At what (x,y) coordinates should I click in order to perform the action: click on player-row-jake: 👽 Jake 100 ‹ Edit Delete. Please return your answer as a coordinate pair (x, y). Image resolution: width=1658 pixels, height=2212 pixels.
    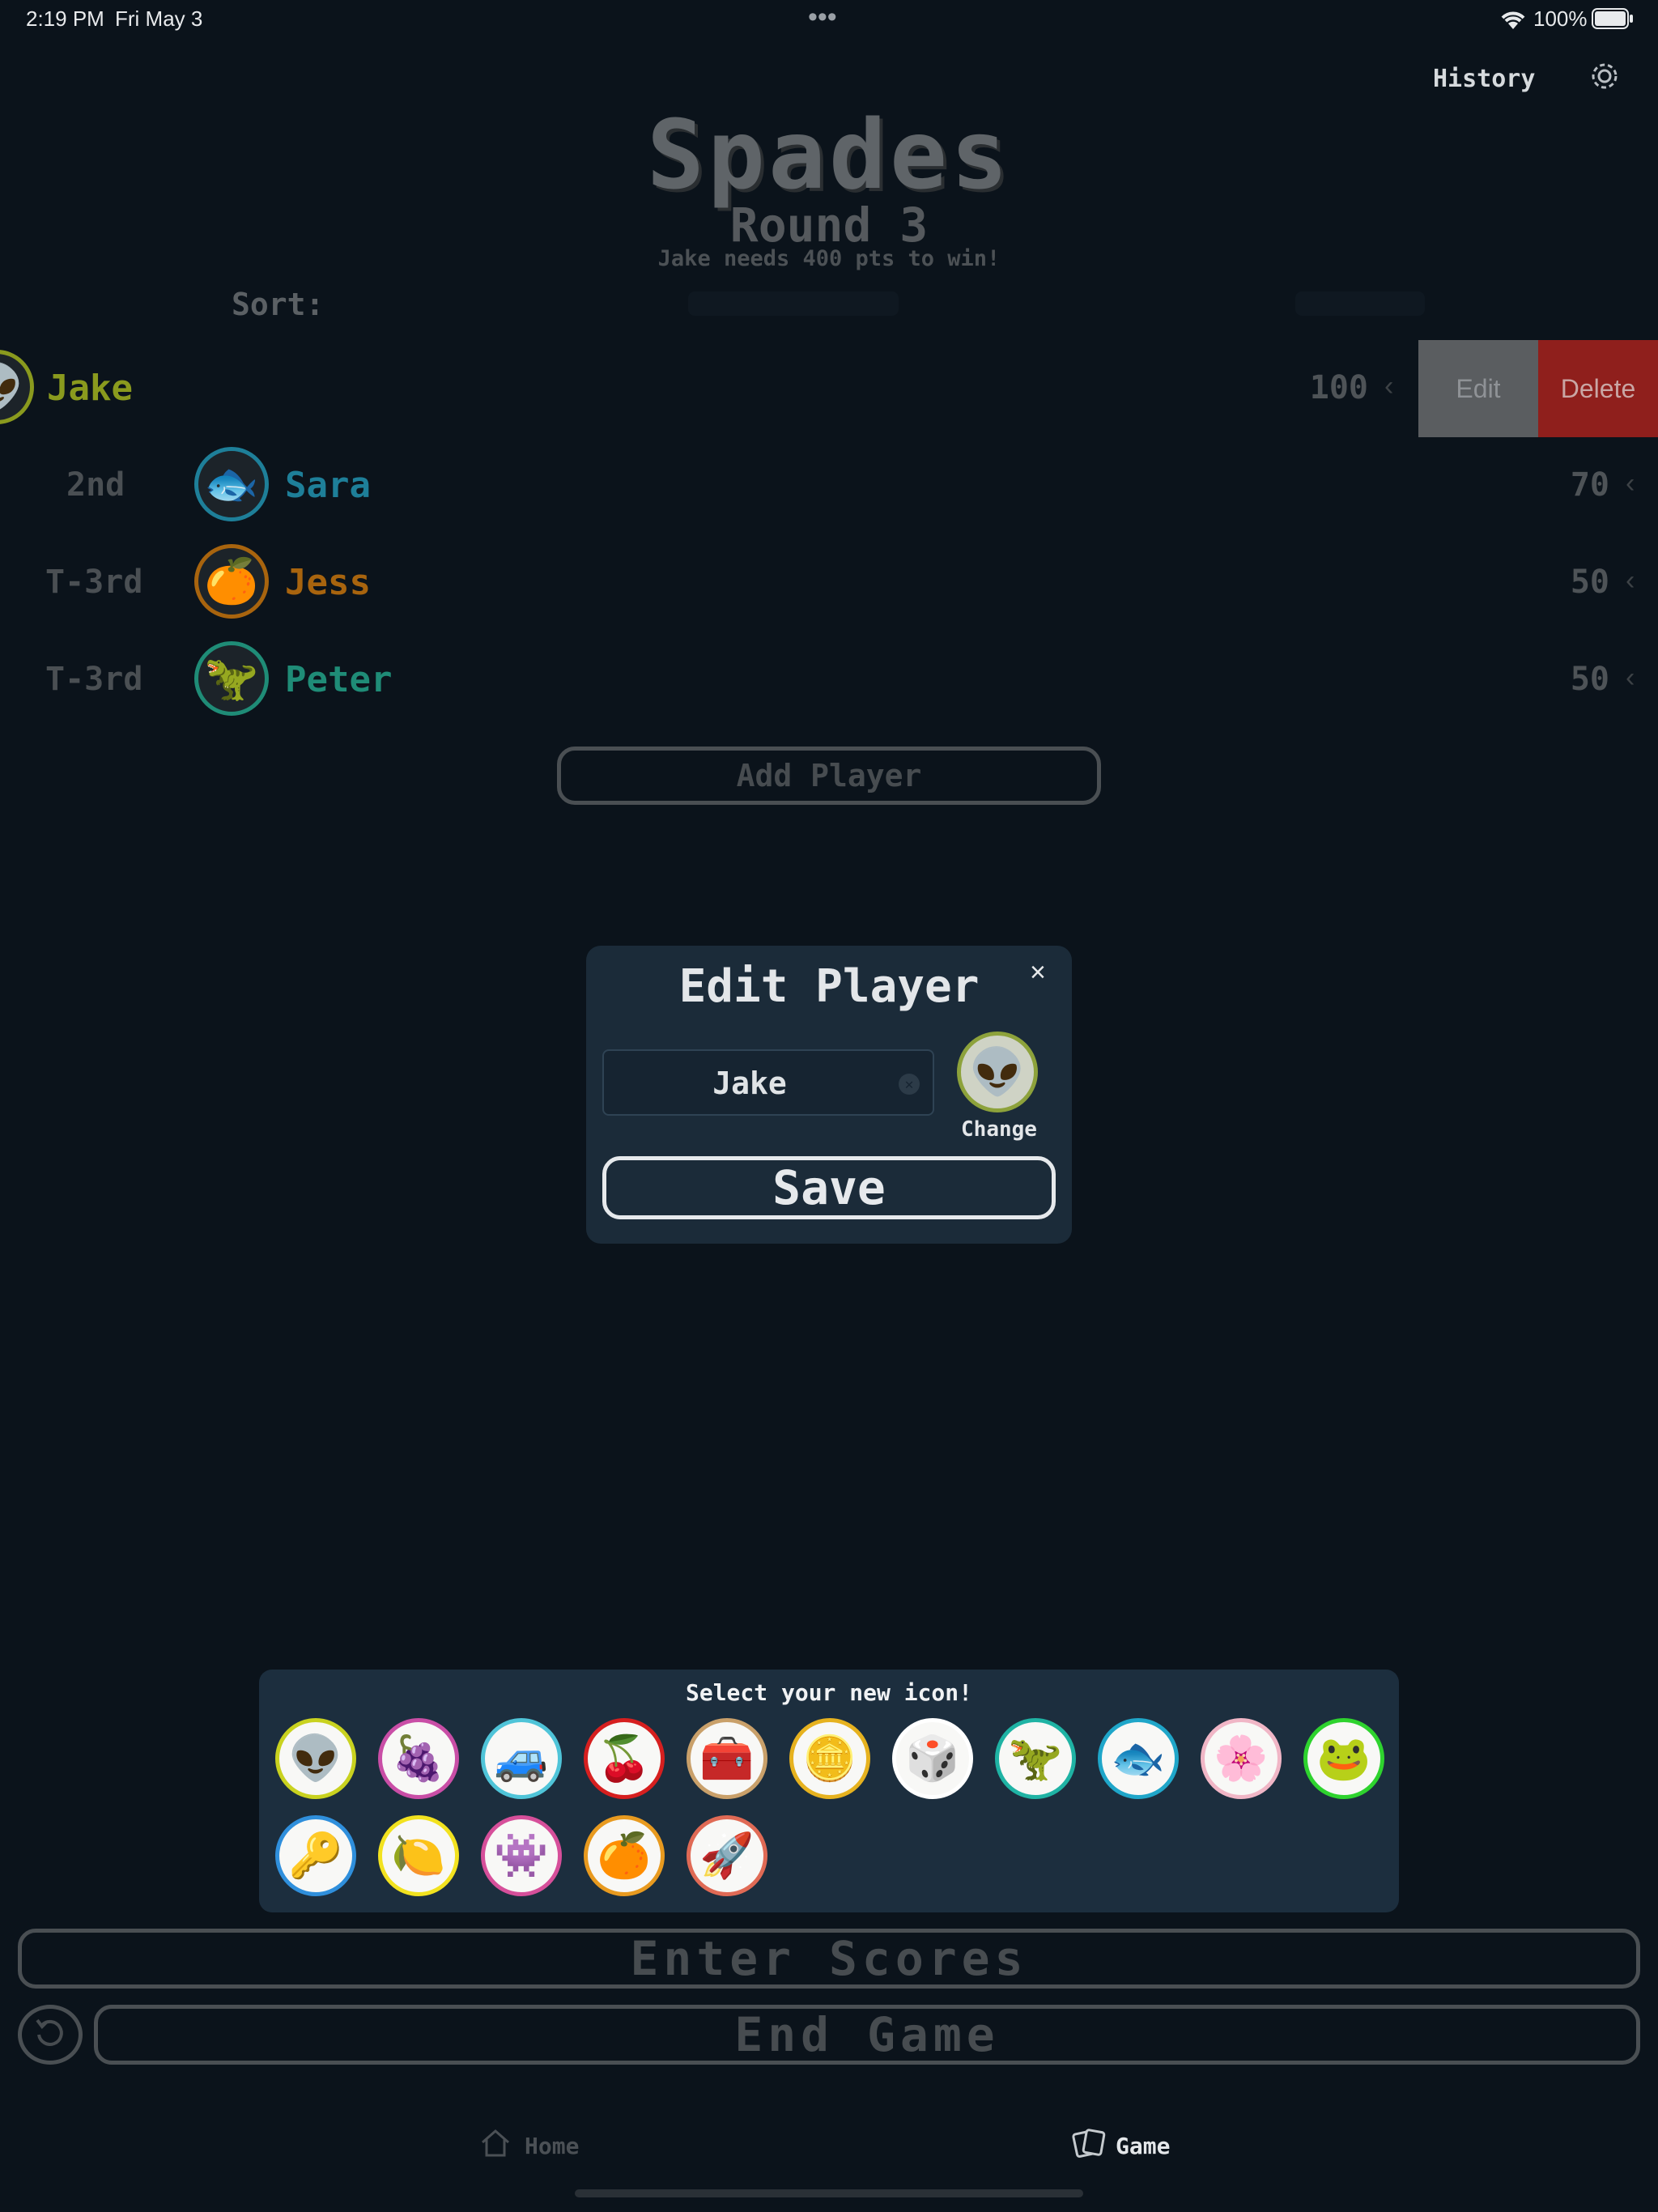
    Looking at the image, I should click on (829, 389).